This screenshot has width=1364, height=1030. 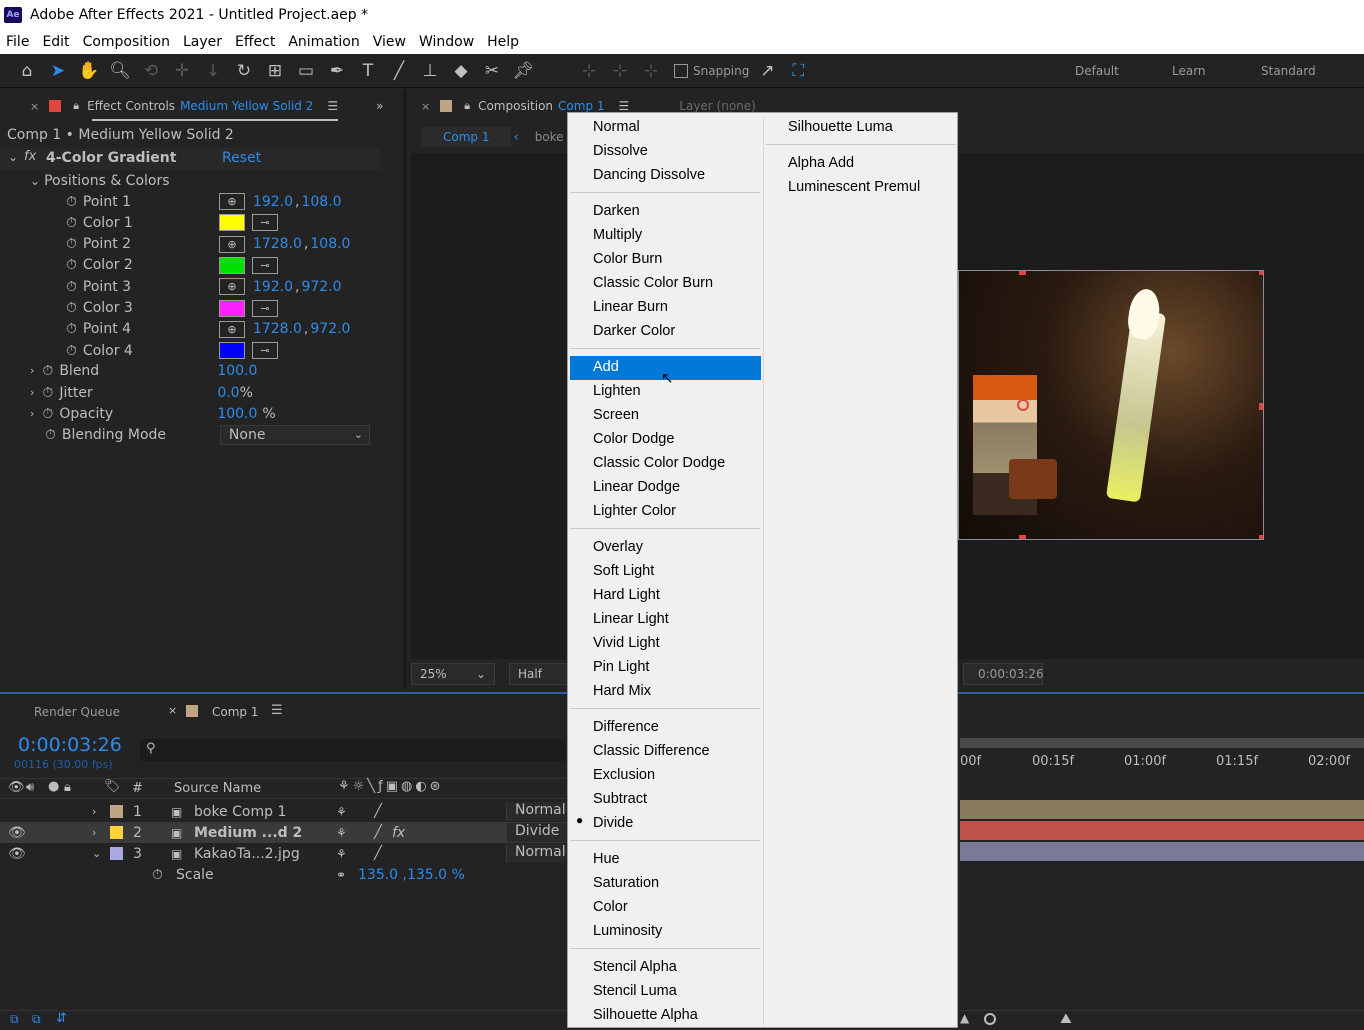 What do you see at coordinates (190, 244) in the screenshot?
I see `prop-row-point-2: ⏱︎ Point 2 ⊕ 1728.0, 108.0` at bounding box center [190, 244].